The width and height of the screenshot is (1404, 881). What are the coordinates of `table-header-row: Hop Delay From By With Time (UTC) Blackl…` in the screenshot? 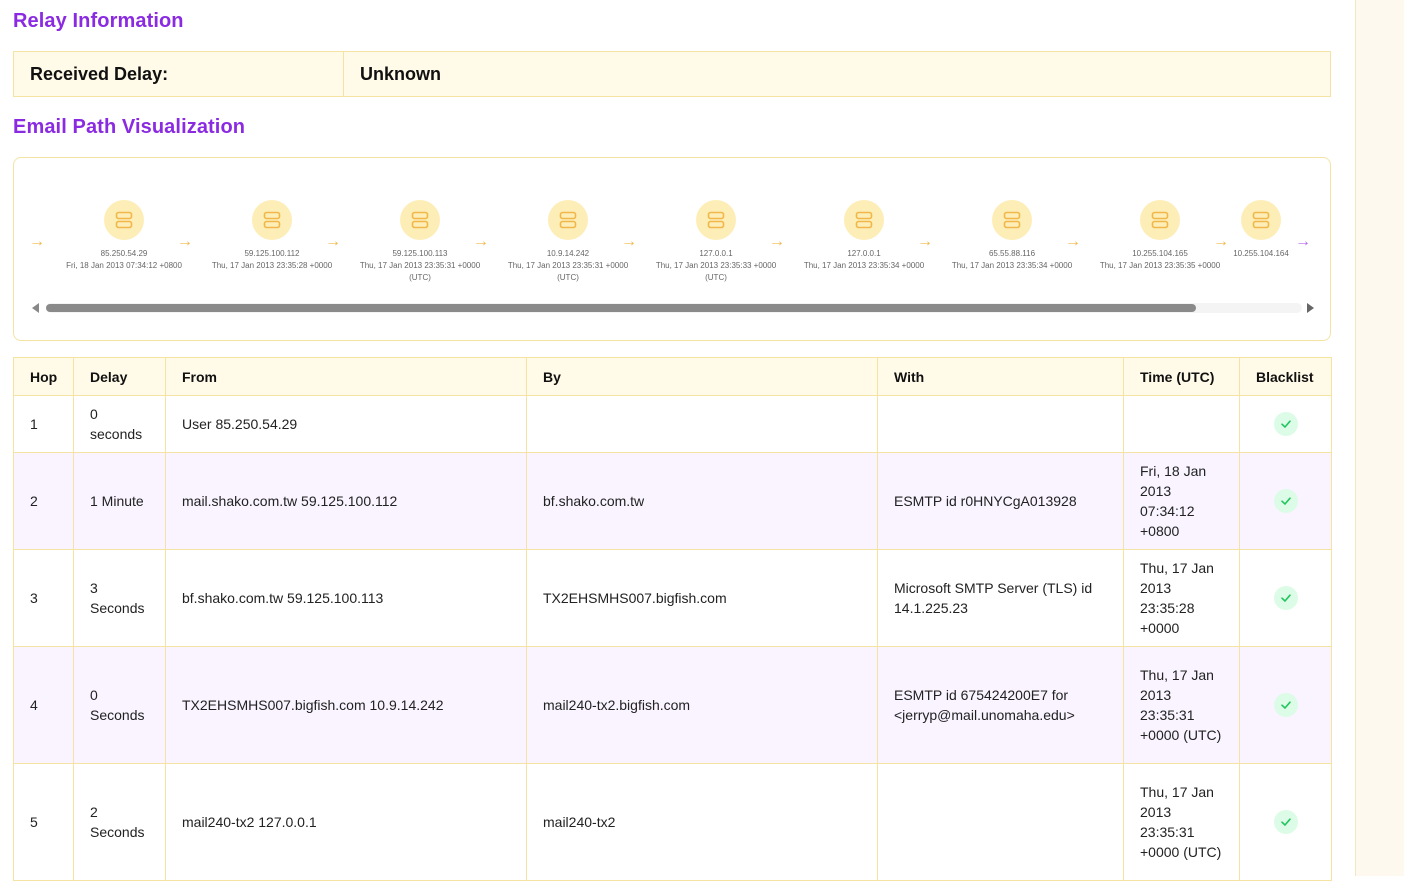 It's located at (672, 376).